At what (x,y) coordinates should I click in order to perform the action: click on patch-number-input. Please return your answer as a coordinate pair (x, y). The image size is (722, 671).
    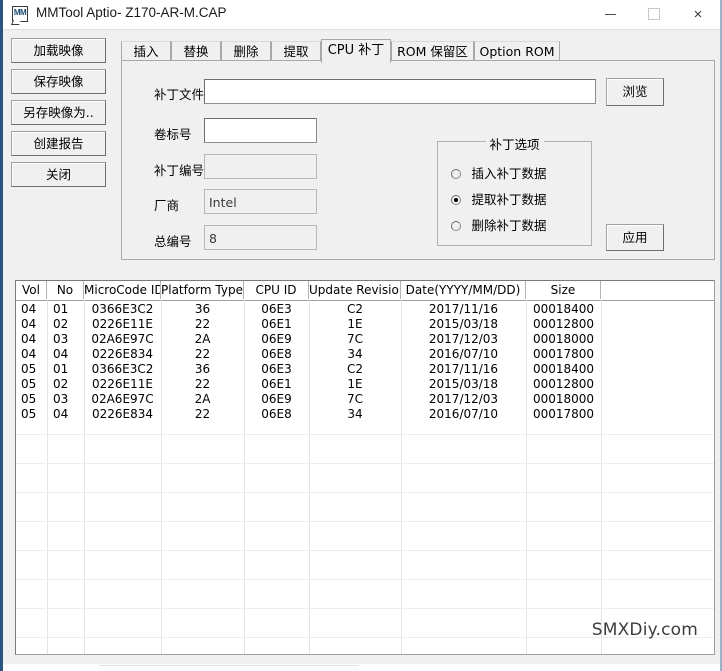
    Looking at the image, I should click on (260, 166).